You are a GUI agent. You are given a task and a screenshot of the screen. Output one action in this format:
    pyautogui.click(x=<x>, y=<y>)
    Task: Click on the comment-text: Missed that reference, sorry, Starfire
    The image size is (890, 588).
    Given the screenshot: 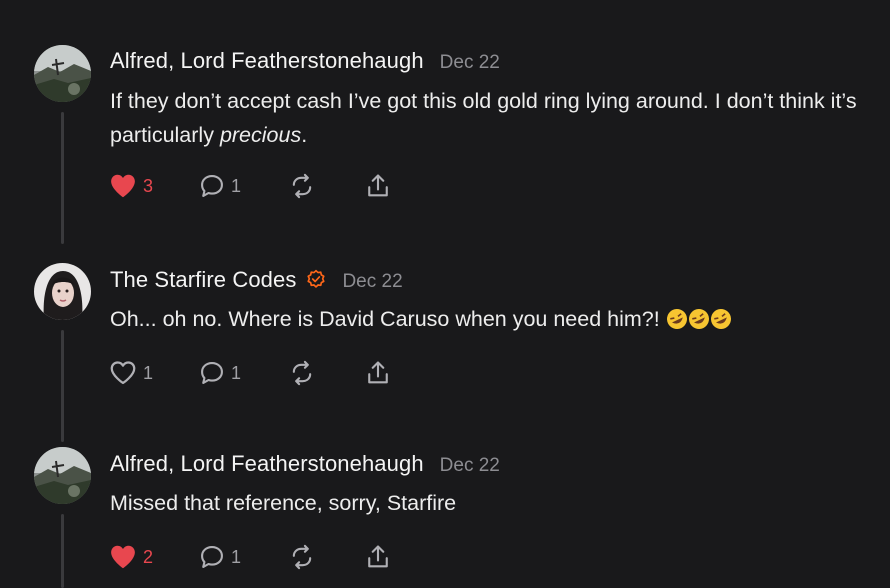 What is the action you would take?
    pyautogui.click(x=283, y=503)
    